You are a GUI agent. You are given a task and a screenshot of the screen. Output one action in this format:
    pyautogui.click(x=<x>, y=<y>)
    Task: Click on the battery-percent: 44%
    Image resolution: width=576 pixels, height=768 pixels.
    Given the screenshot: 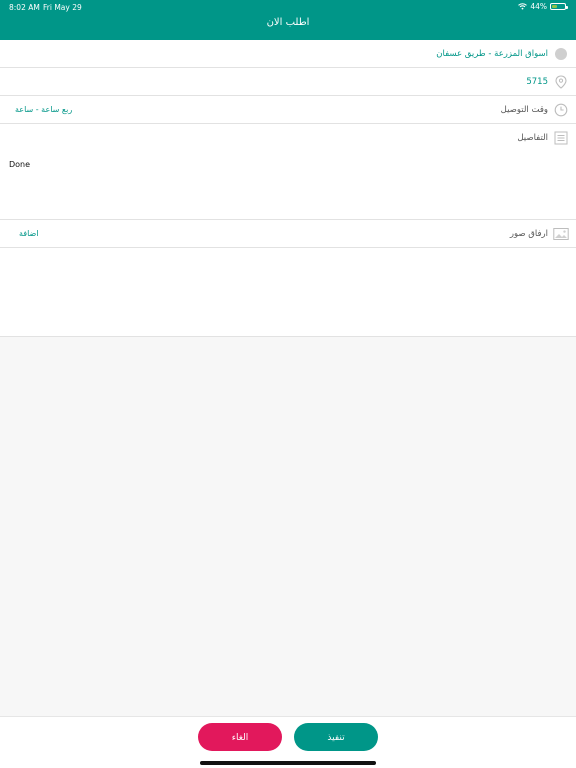 What is the action you would take?
    pyautogui.click(x=538, y=6)
    